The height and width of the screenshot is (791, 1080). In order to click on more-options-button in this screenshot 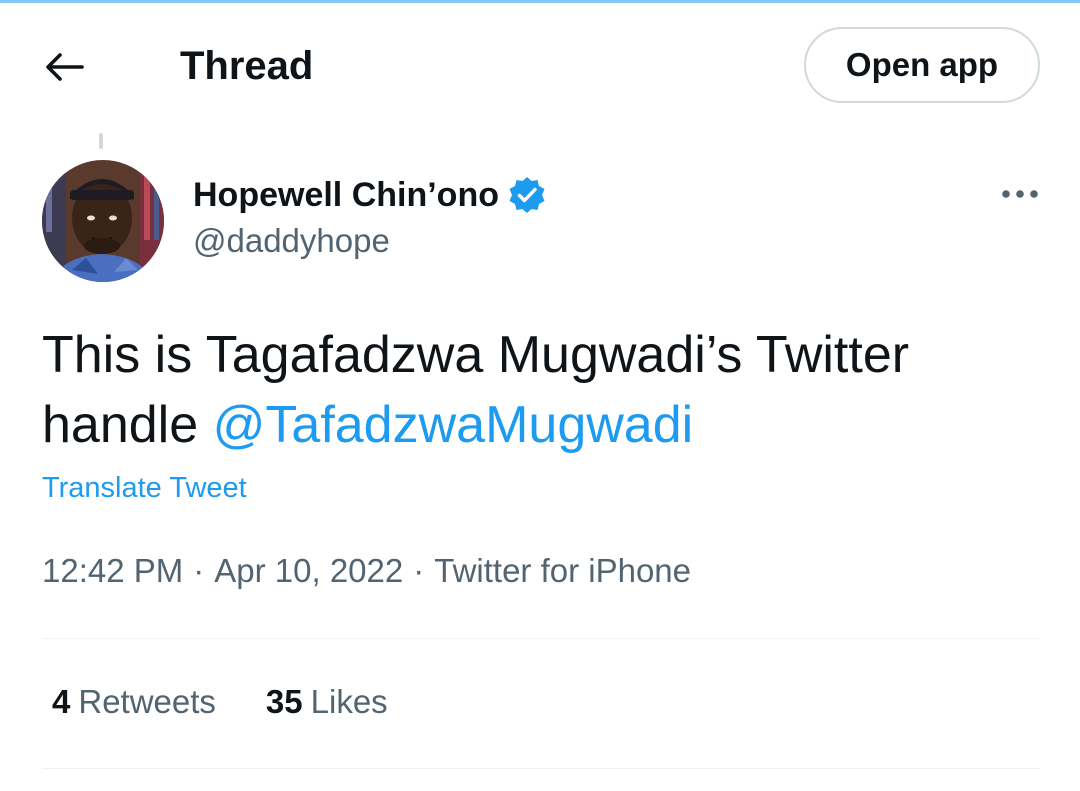, I will do `click(1020, 194)`.